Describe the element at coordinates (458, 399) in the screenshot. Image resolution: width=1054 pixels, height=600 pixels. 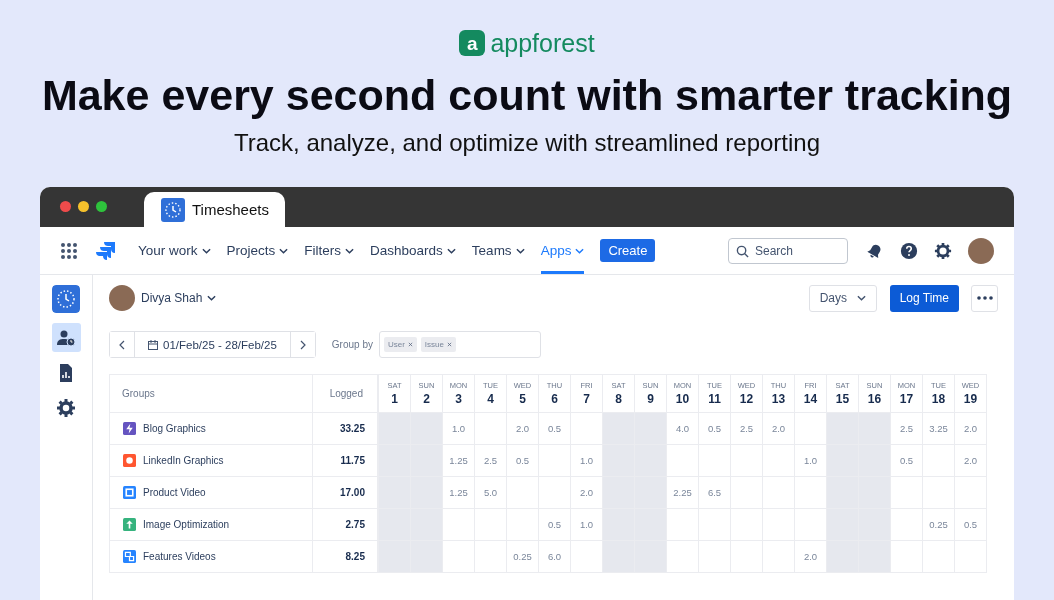
I see `day-number: 3` at that location.